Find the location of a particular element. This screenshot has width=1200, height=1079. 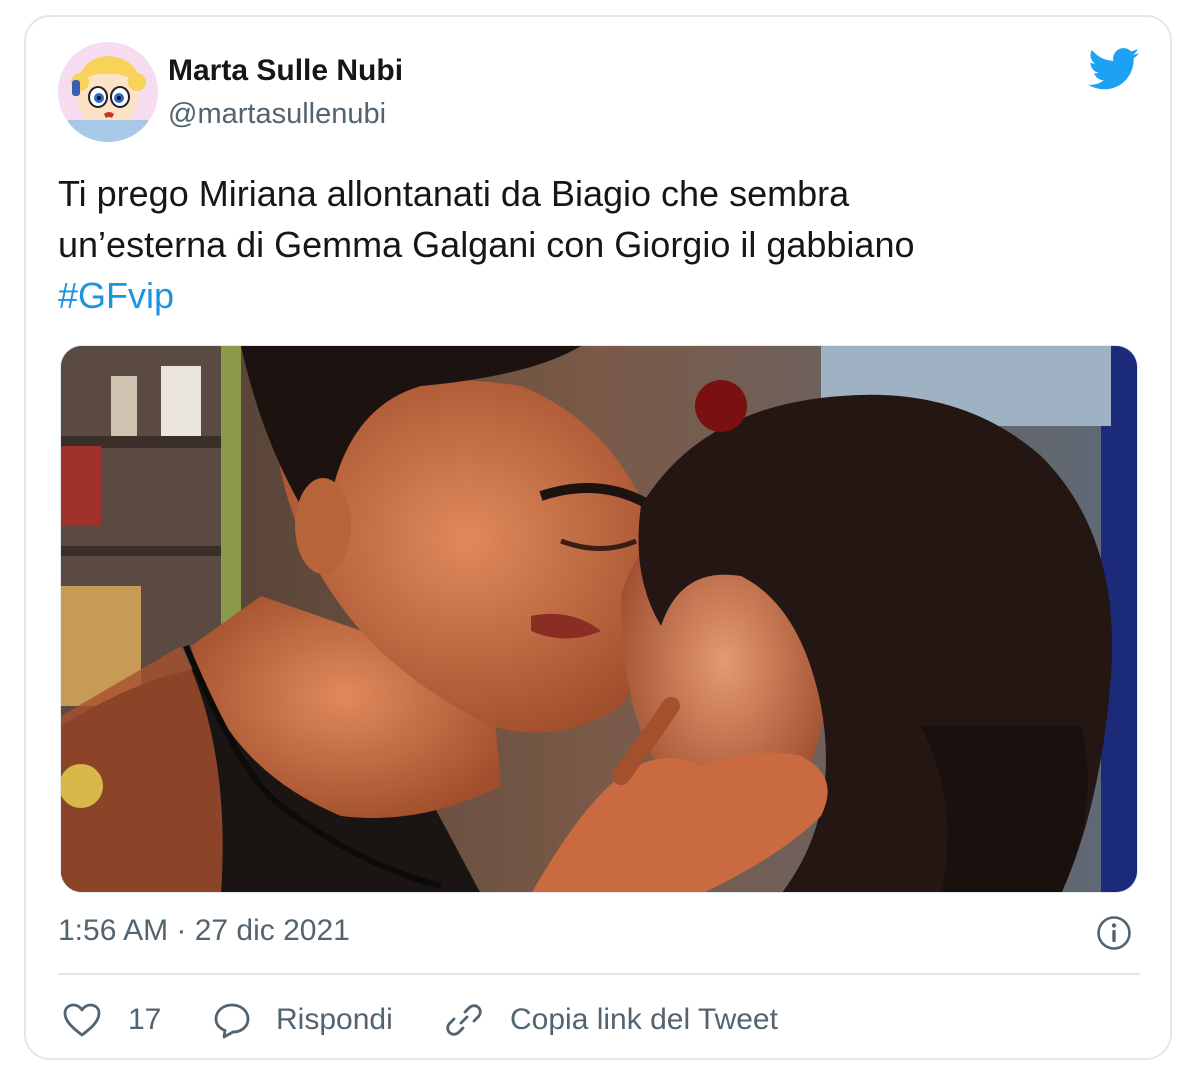

author-name: Marta Sulle Nubi is located at coordinates (285, 71).